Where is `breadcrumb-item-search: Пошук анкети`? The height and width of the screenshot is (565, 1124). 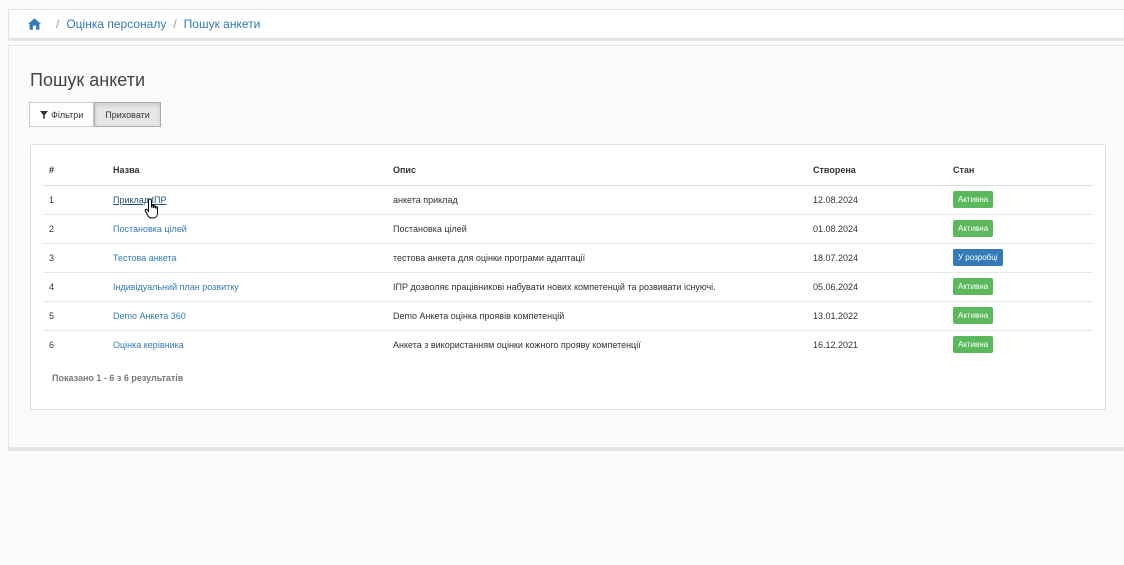 breadcrumb-item-search: Пошук анкети is located at coordinates (222, 24).